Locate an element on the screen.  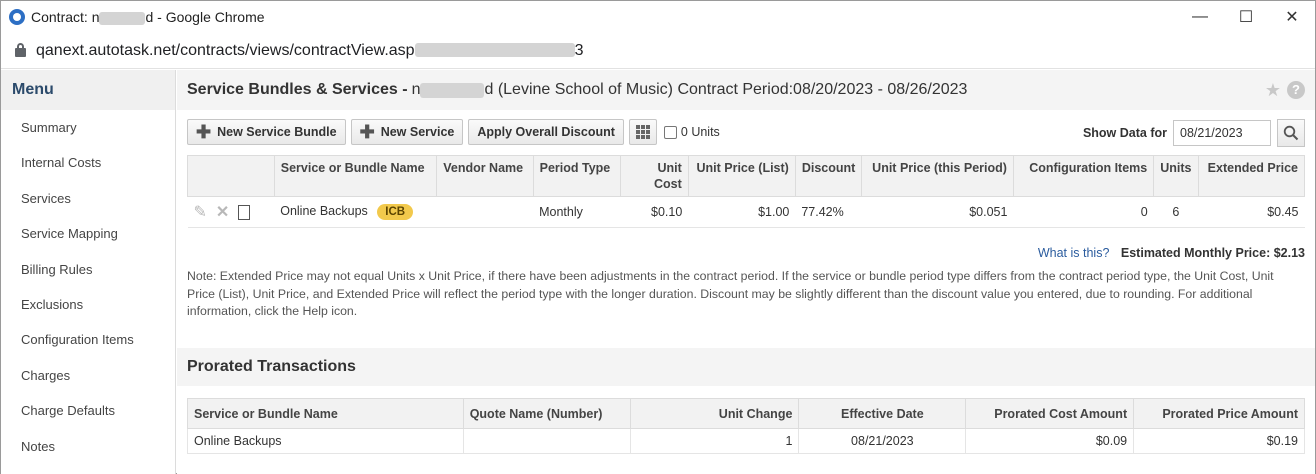
star-icon: ★ is located at coordinates (1273, 90).